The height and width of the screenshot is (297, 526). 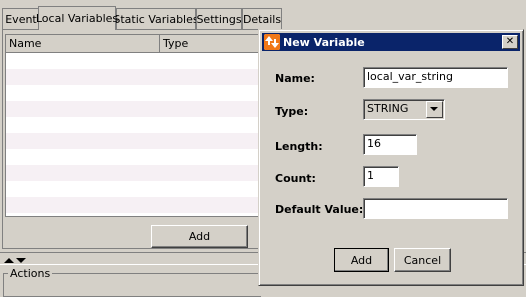 What do you see at coordinates (299, 146) in the screenshot?
I see `length-label: Length:` at bounding box center [299, 146].